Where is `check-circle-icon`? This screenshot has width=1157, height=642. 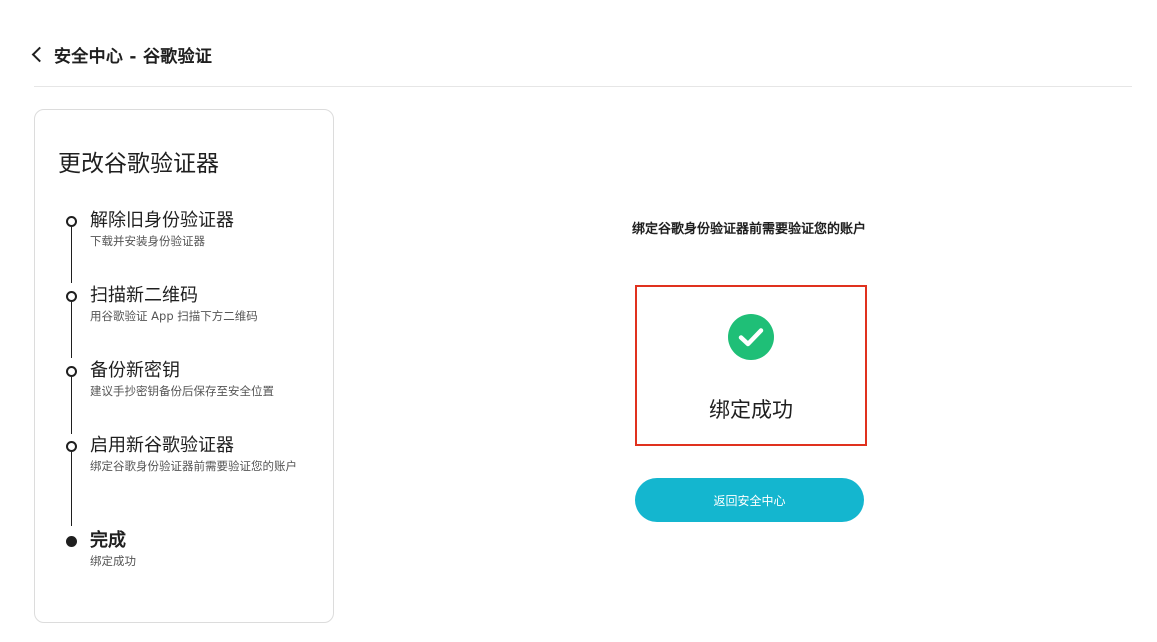 check-circle-icon is located at coordinates (751, 337).